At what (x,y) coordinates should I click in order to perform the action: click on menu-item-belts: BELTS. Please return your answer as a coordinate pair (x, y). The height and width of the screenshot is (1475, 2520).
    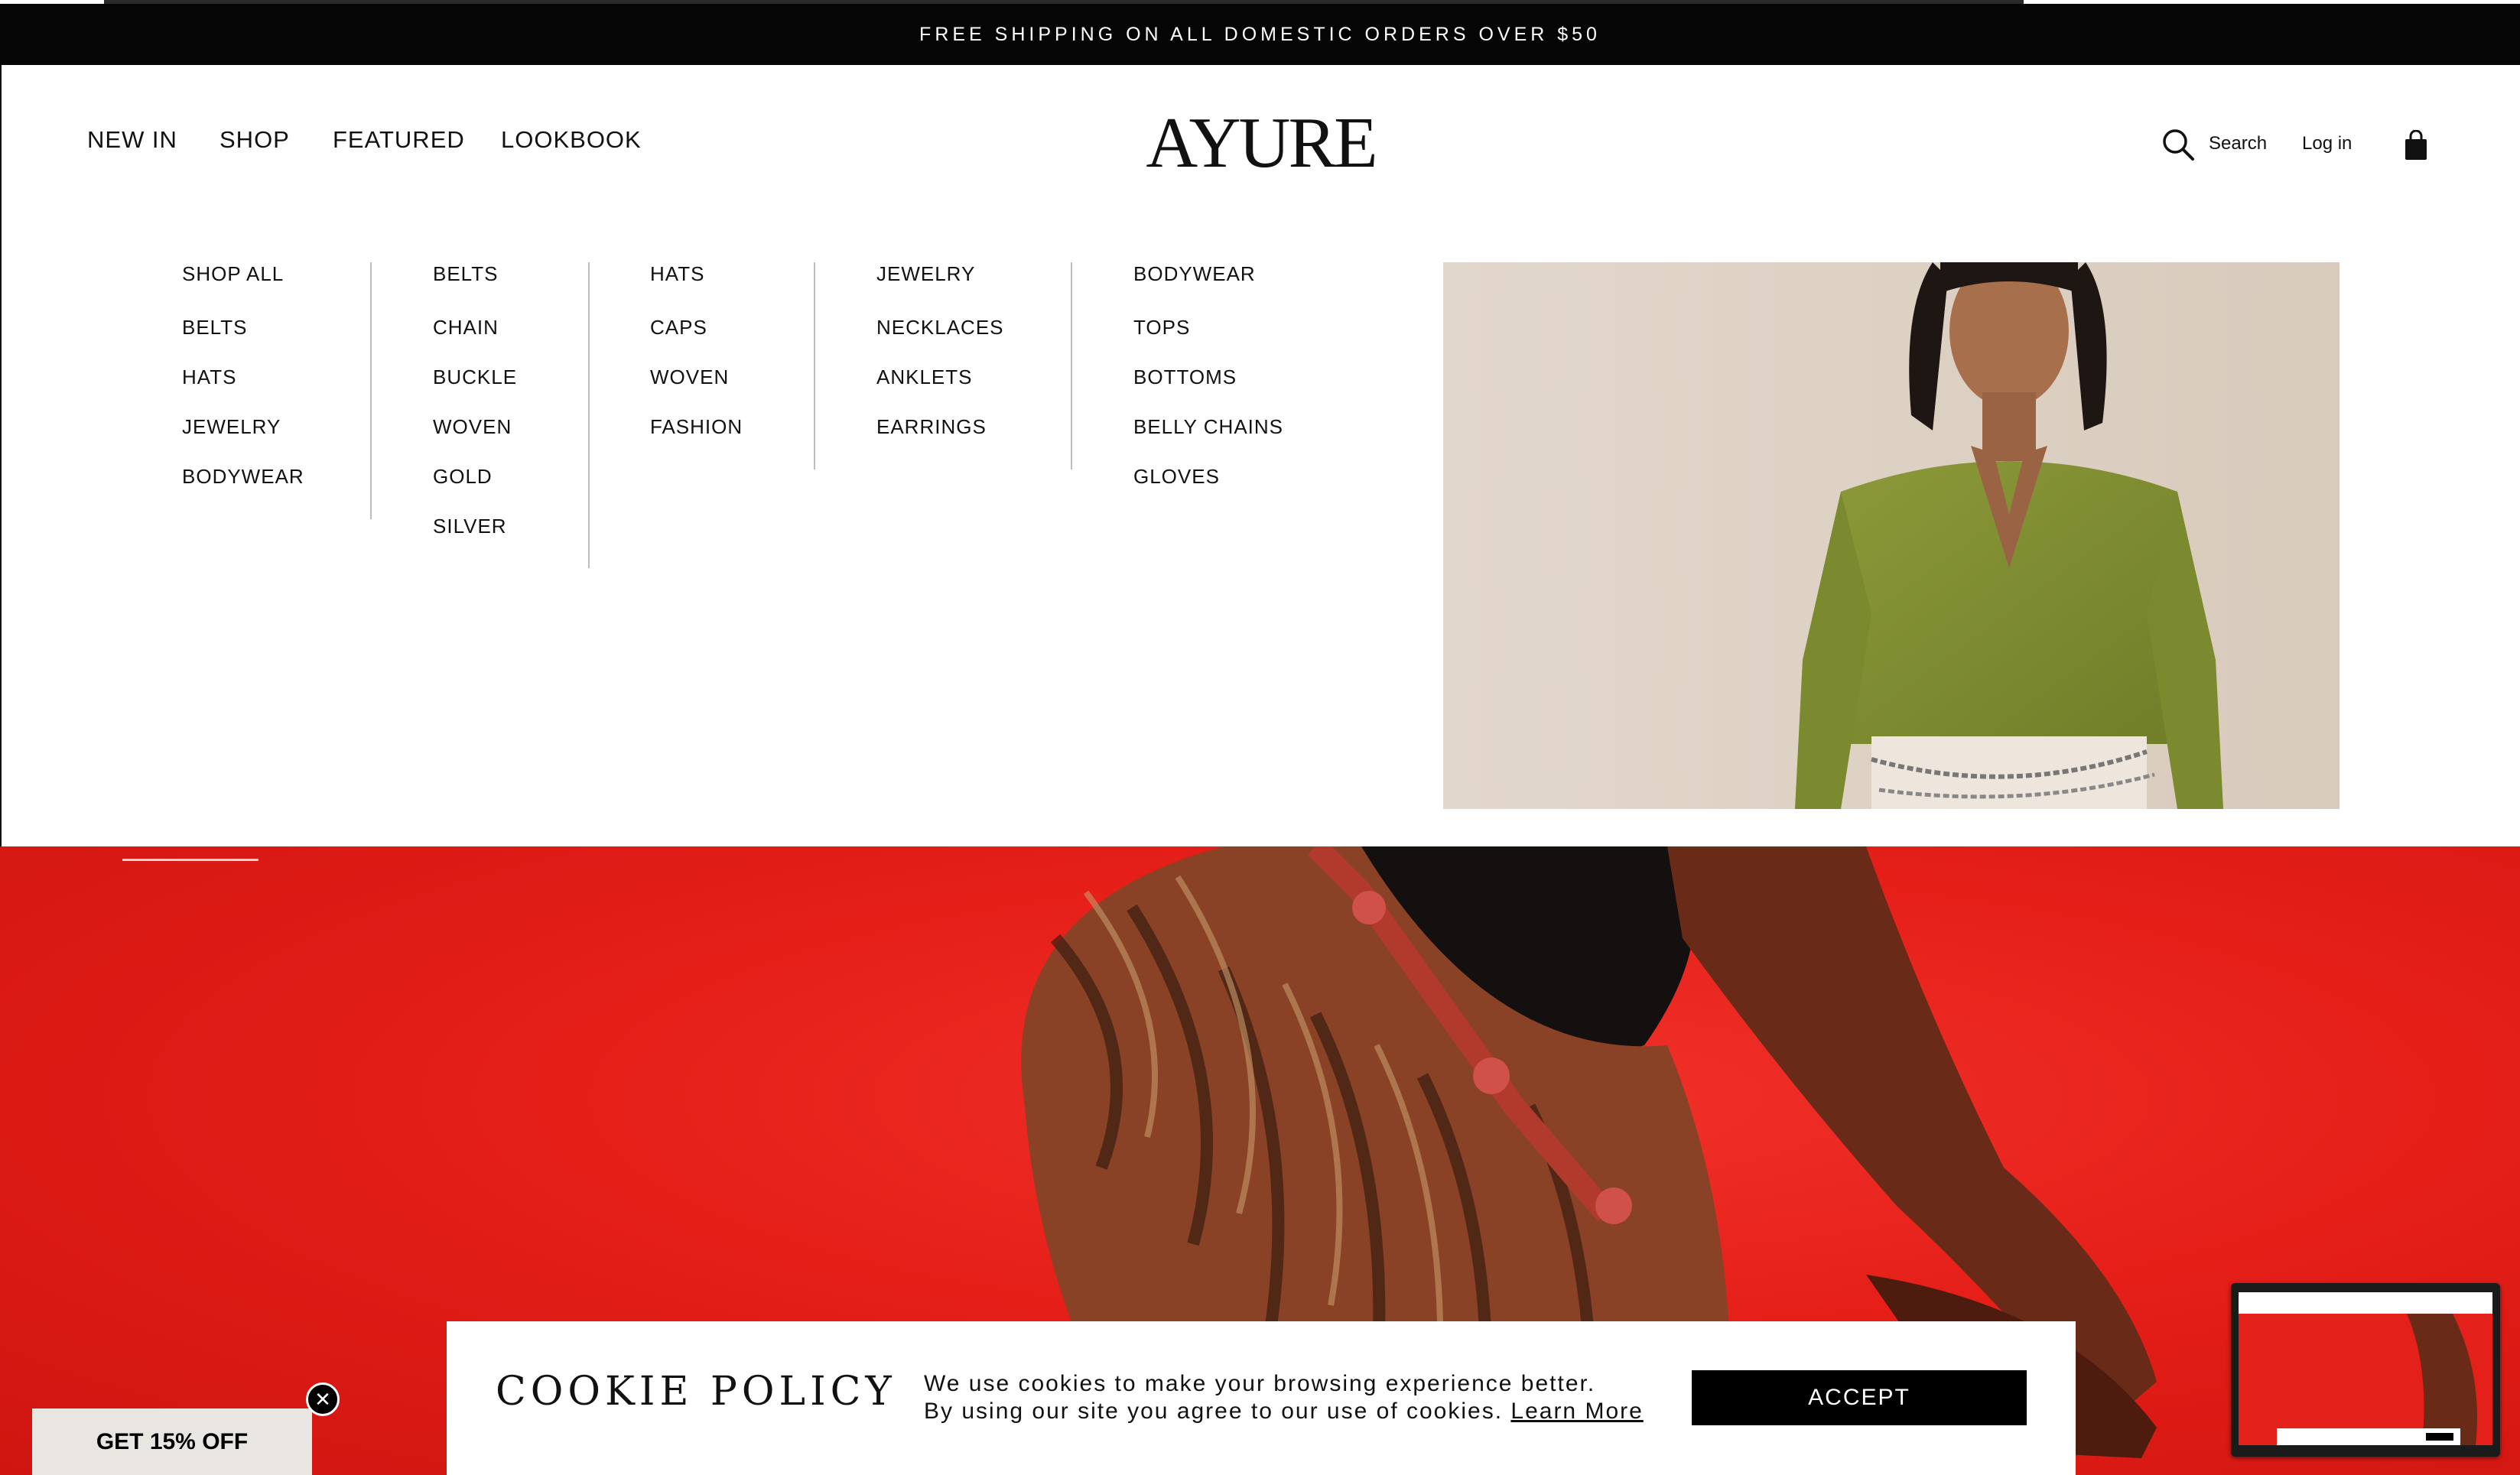
    Looking at the image, I should click on (243, 338).